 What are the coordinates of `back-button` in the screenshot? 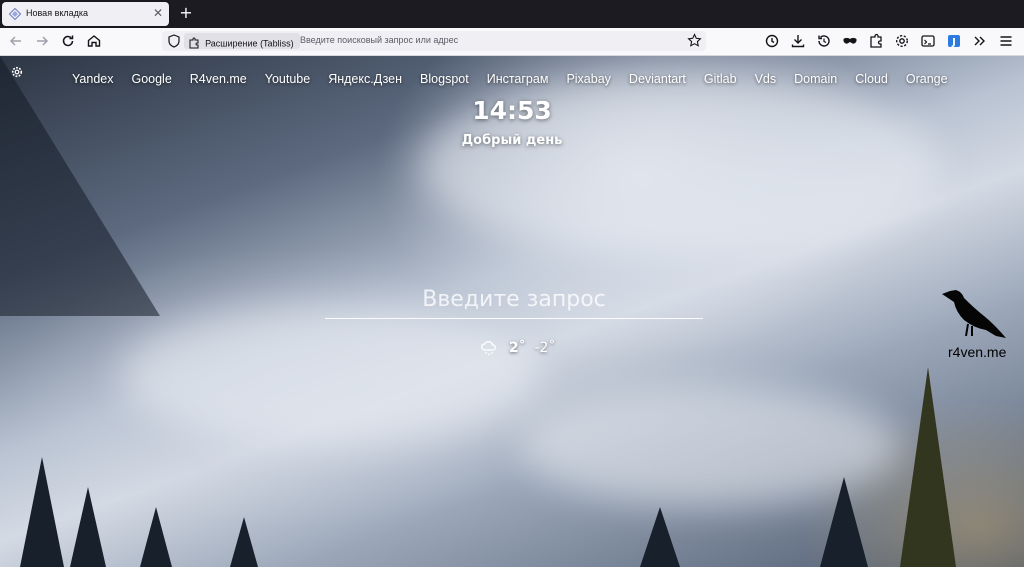 It's located at (16, 41).